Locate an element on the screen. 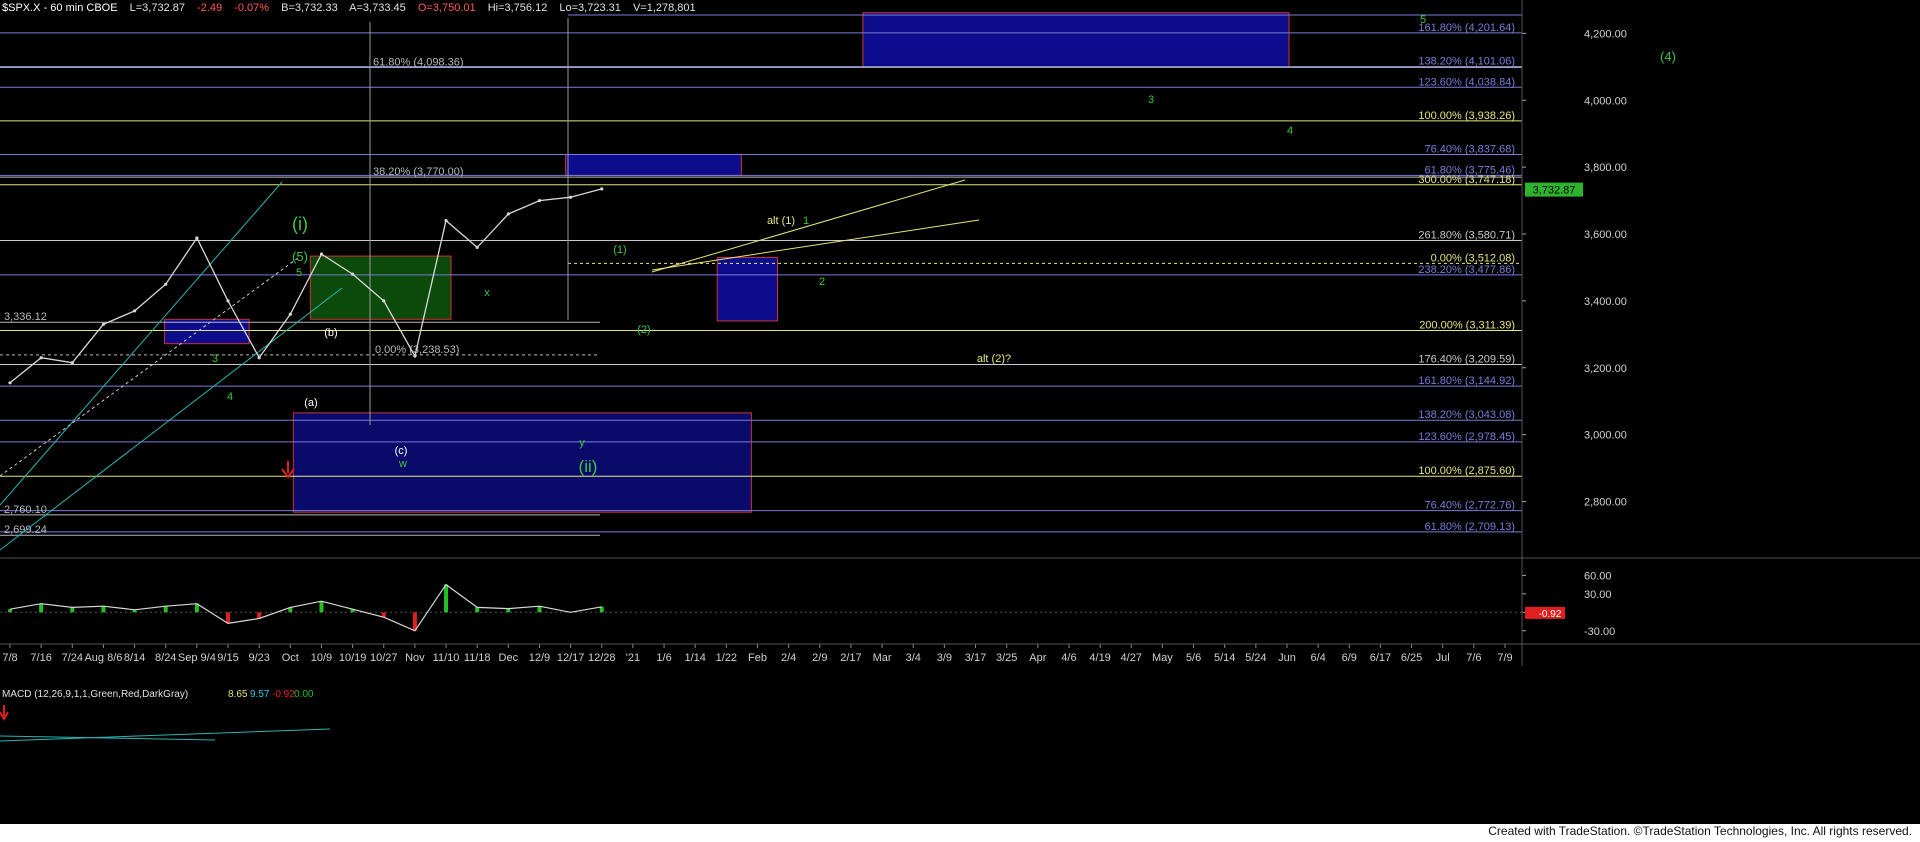 Image resolution: width=1920 pixels, height=842 pixels. left-label-4: 2,760.10 is located at coordinates (25, 510).